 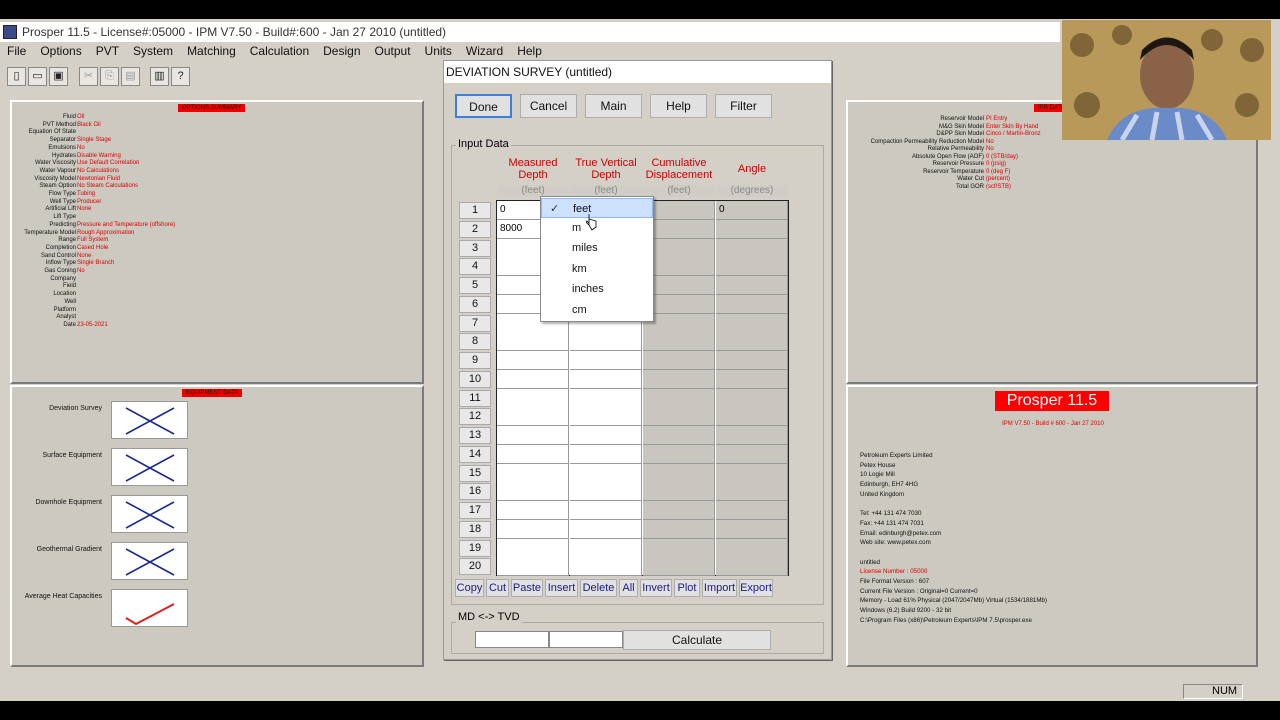 I want to click on menu-matching: Matching, so click(x=211, y=50).